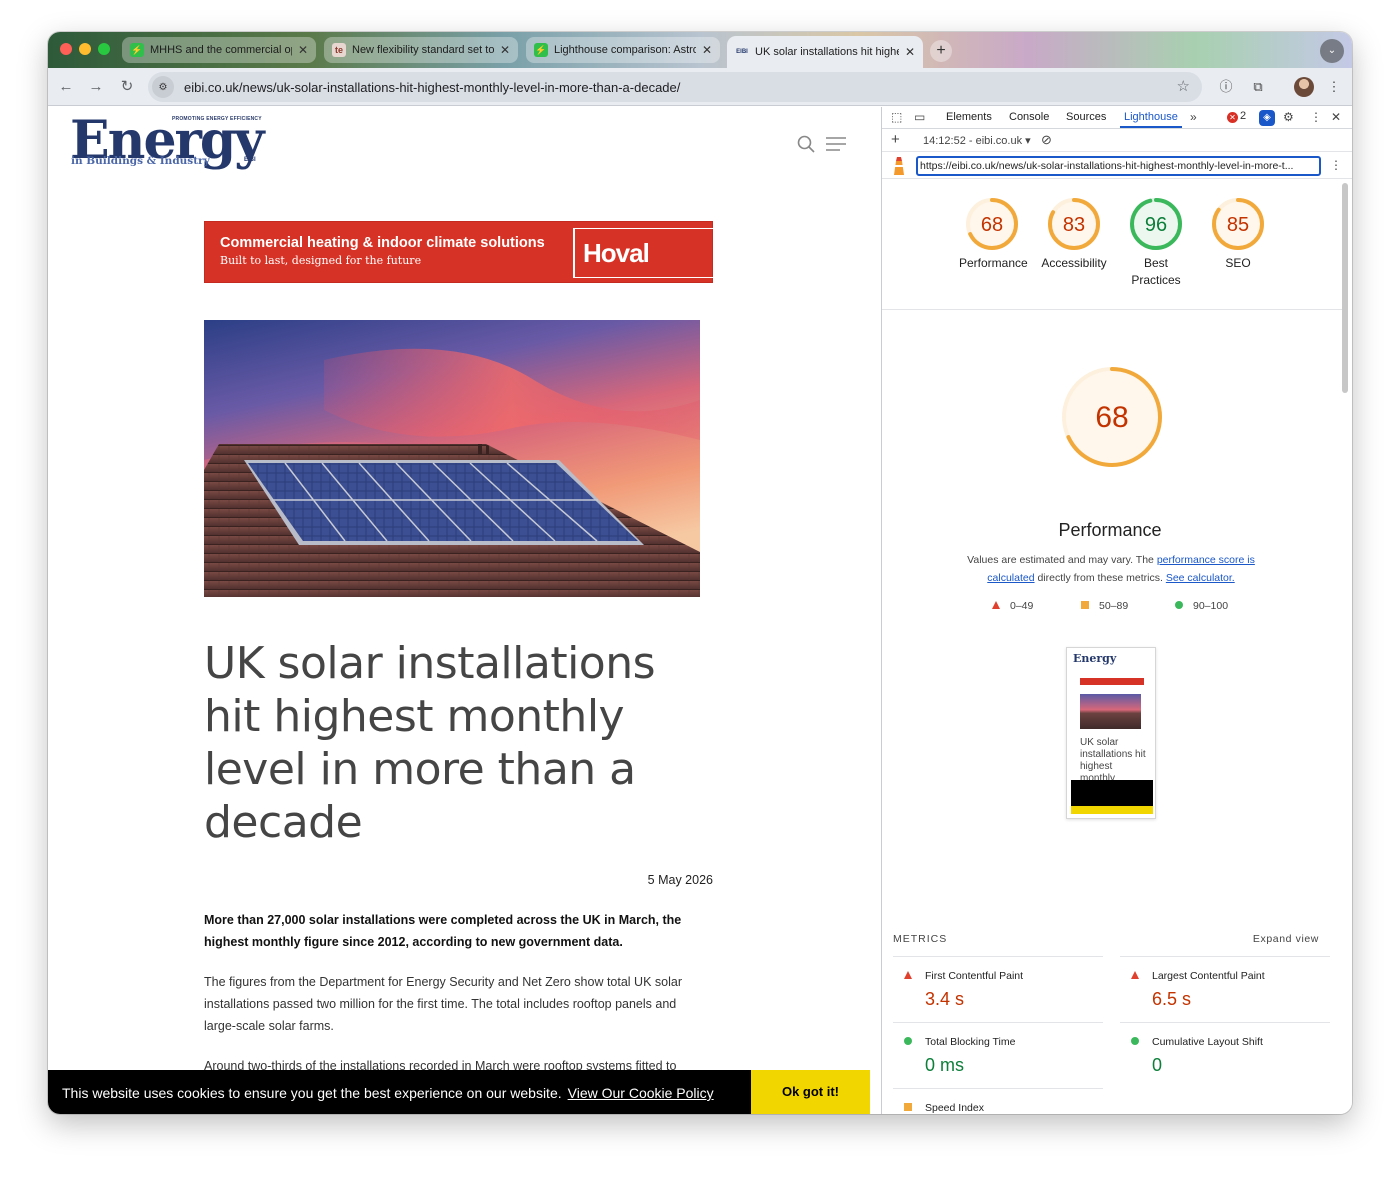 The width and height of the screenshot is (1400, 1177). What do you see at coordinates (96, 87) in the screenshot?
I see `forward-button: →` at bounding box center [96, 87].